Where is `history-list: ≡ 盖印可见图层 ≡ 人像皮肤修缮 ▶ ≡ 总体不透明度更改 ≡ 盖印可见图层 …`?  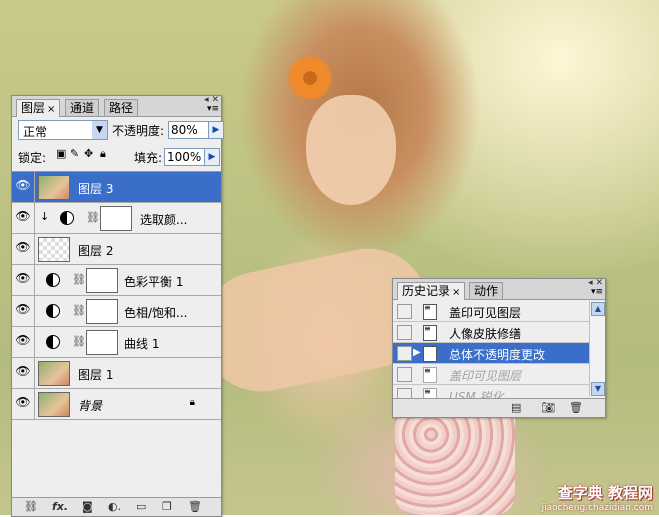
history-list: ≡ 盖印可见图层 ≡ 人像皮肤修缮 ▶ ≡ 总体不透明度更改 ≡ 盖印可见图层 … is located at coordinates (491, 353).